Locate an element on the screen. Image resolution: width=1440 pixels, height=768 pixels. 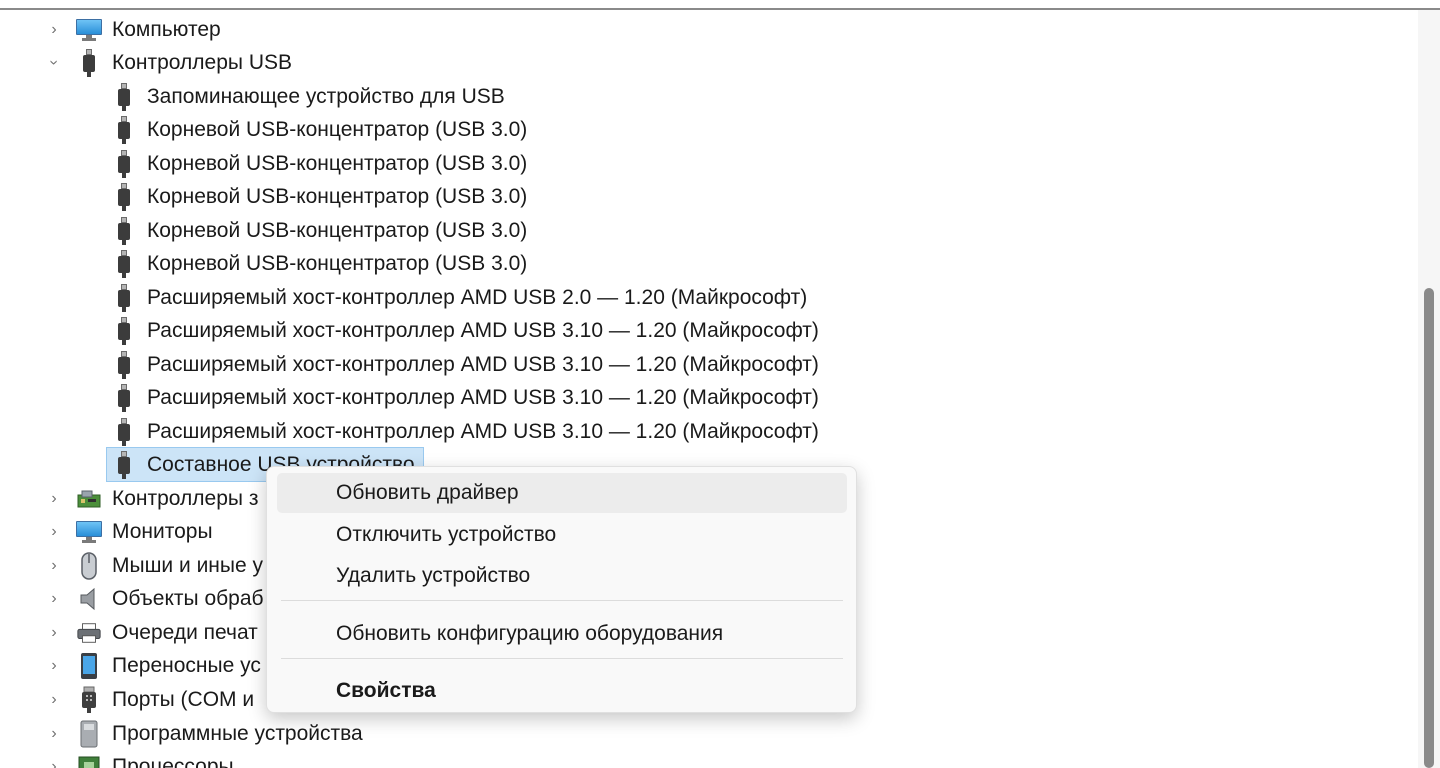
tree-item-label: Программные устройства is located at coordinates (237, 733).